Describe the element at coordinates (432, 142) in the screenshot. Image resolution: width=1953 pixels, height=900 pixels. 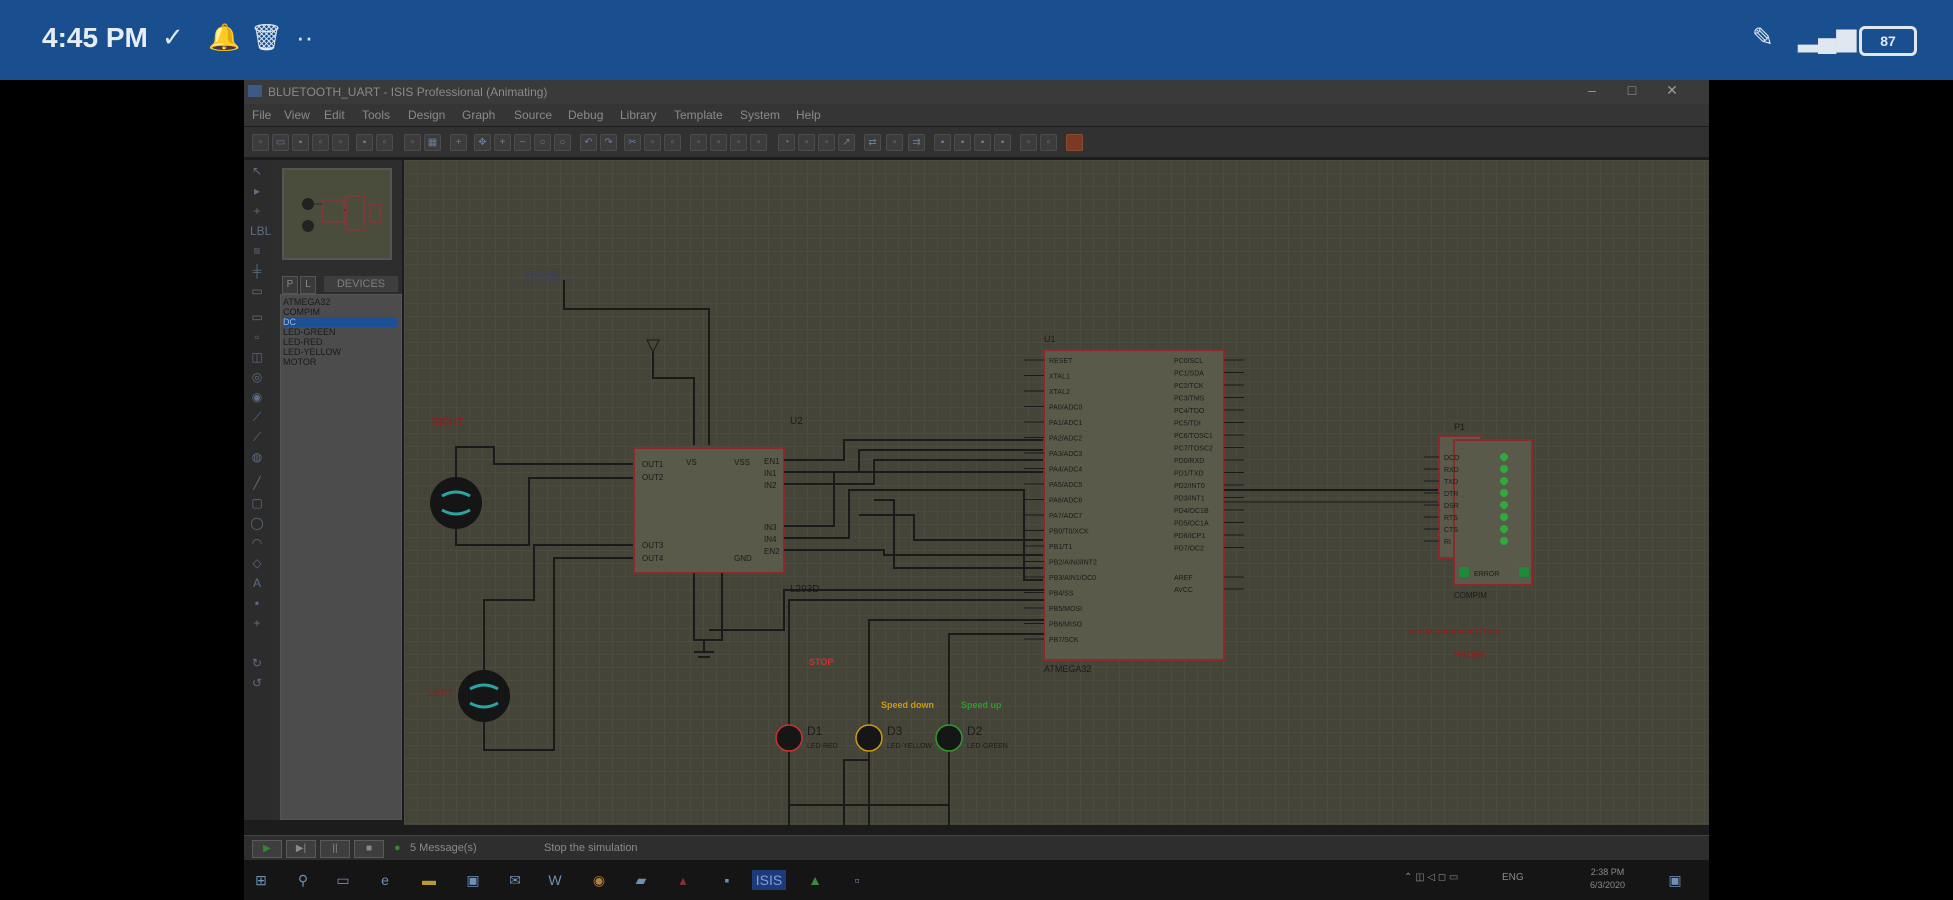
I see `grid-icon: ▦` at that location.